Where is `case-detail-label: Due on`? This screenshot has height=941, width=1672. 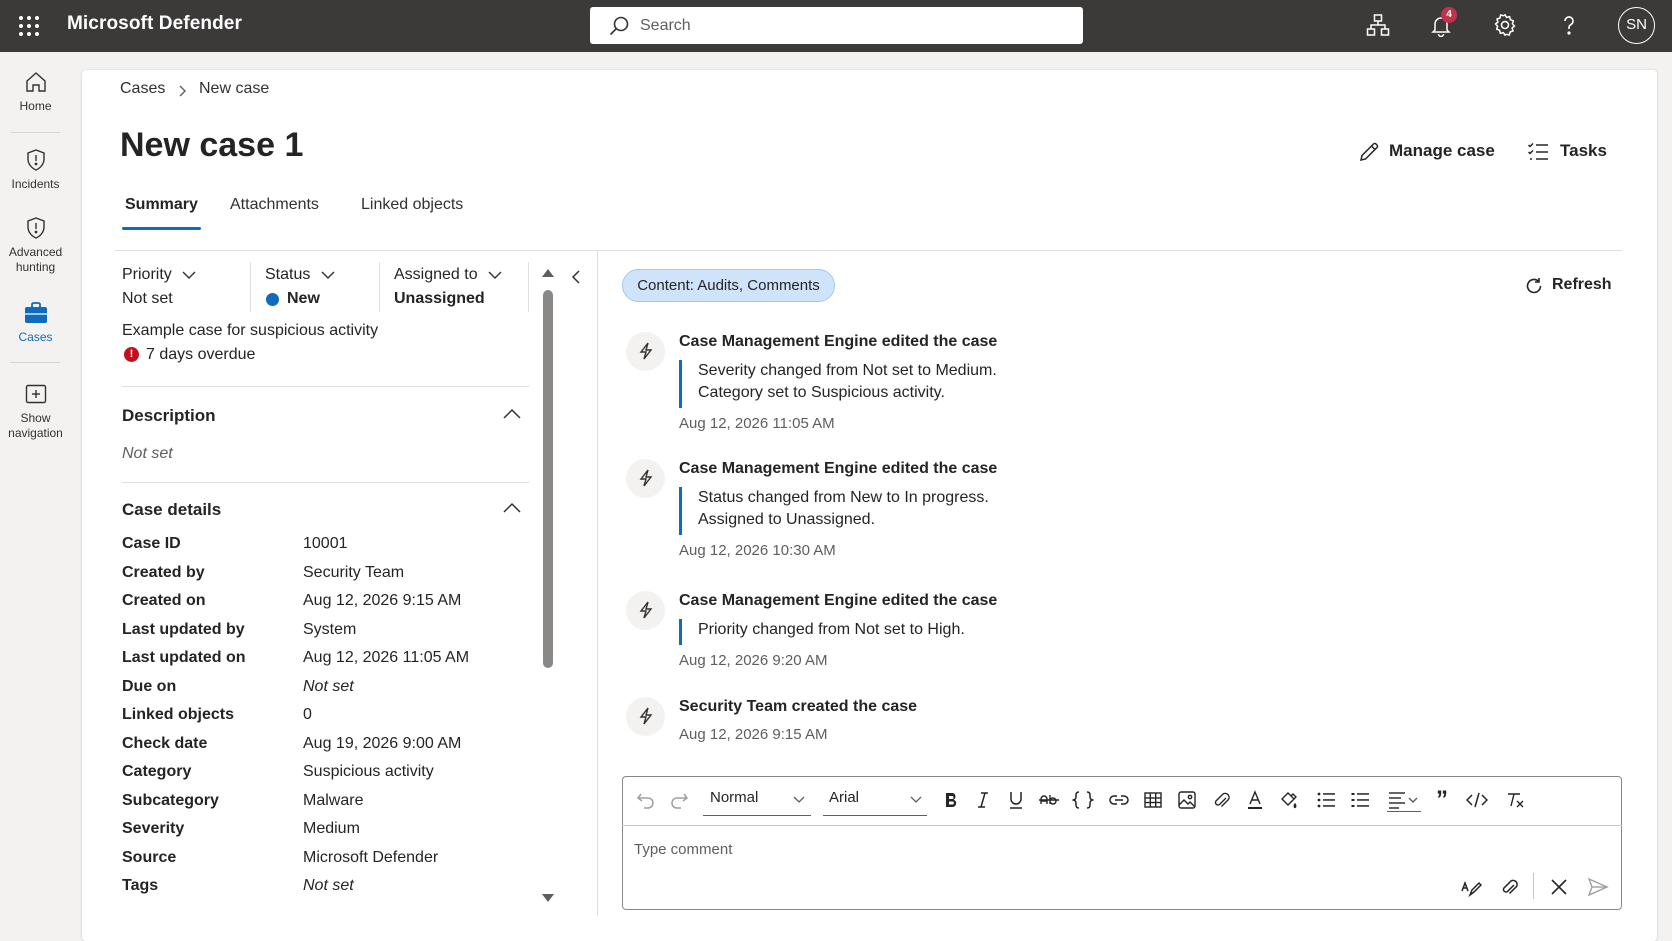
case-detail-label: Due on is located at coordinates (149, 686).